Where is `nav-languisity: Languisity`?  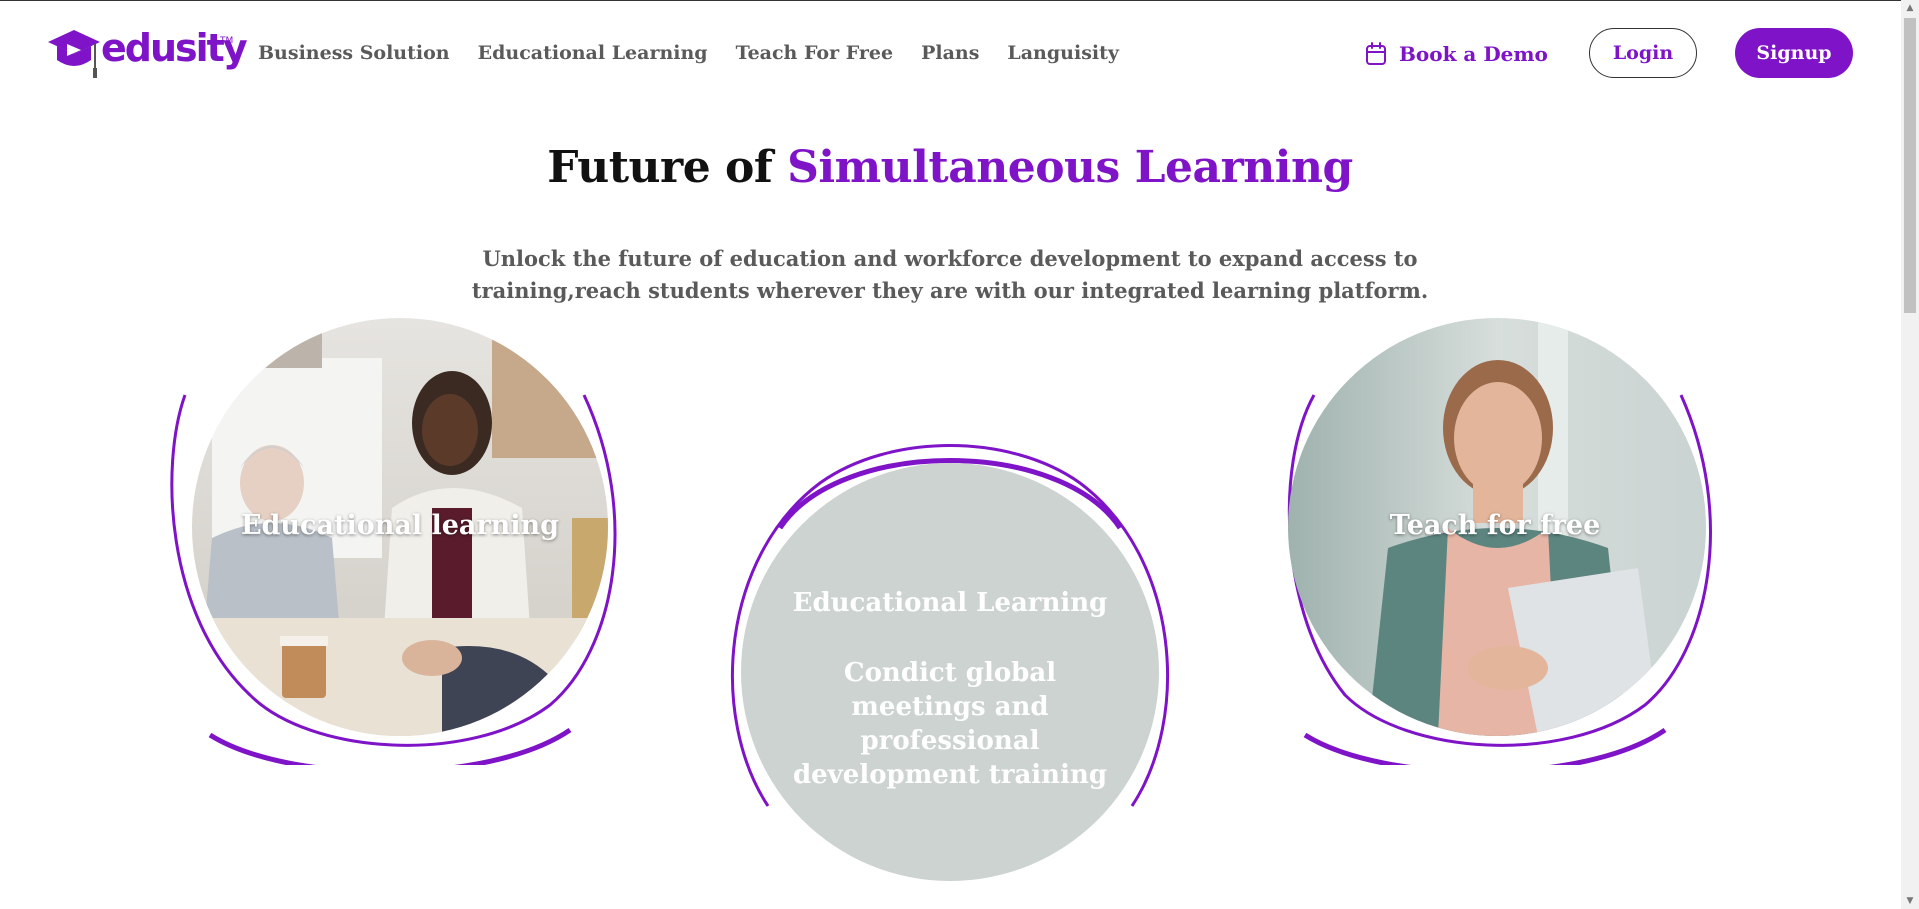
nav-languisity: Languisity is located at coordinates (1063, 53).